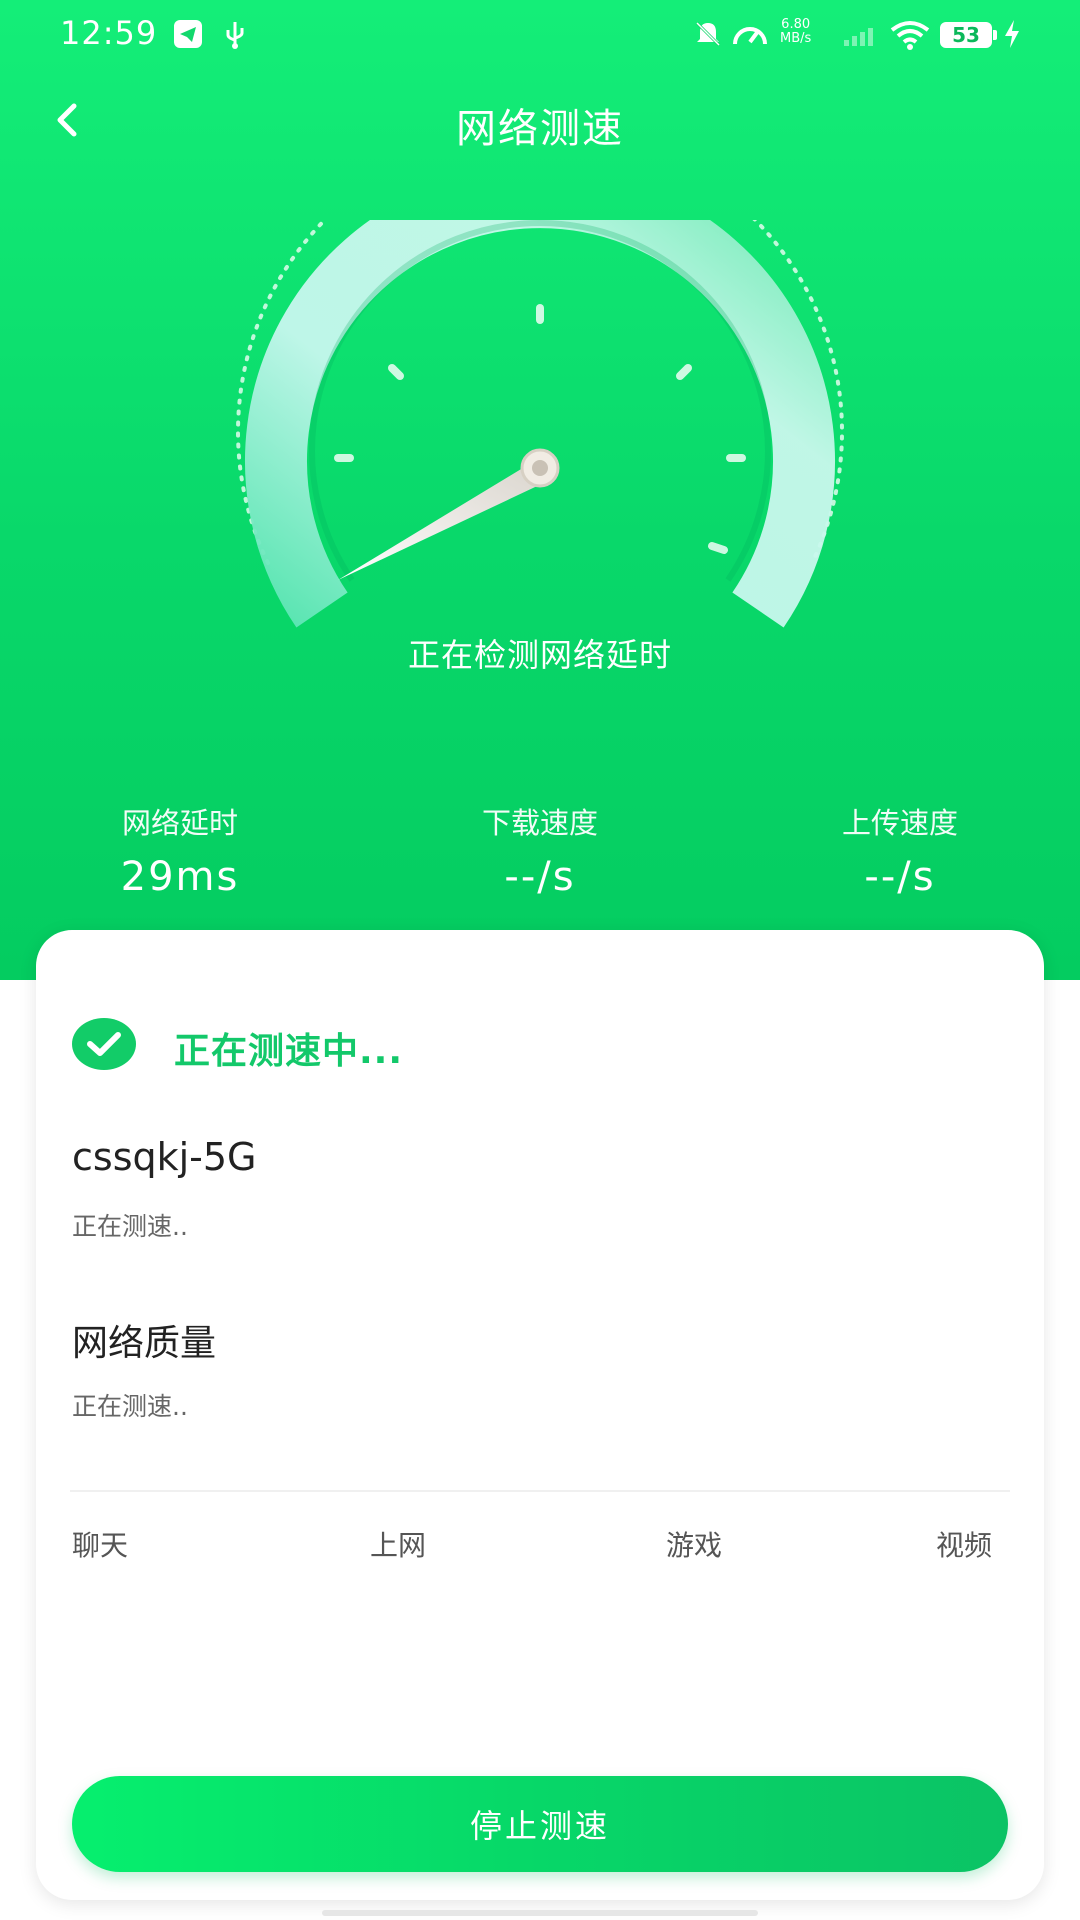  Describe the element at coordinates (449, 514) in the screenshot. I see `gauge-needle` at that location.